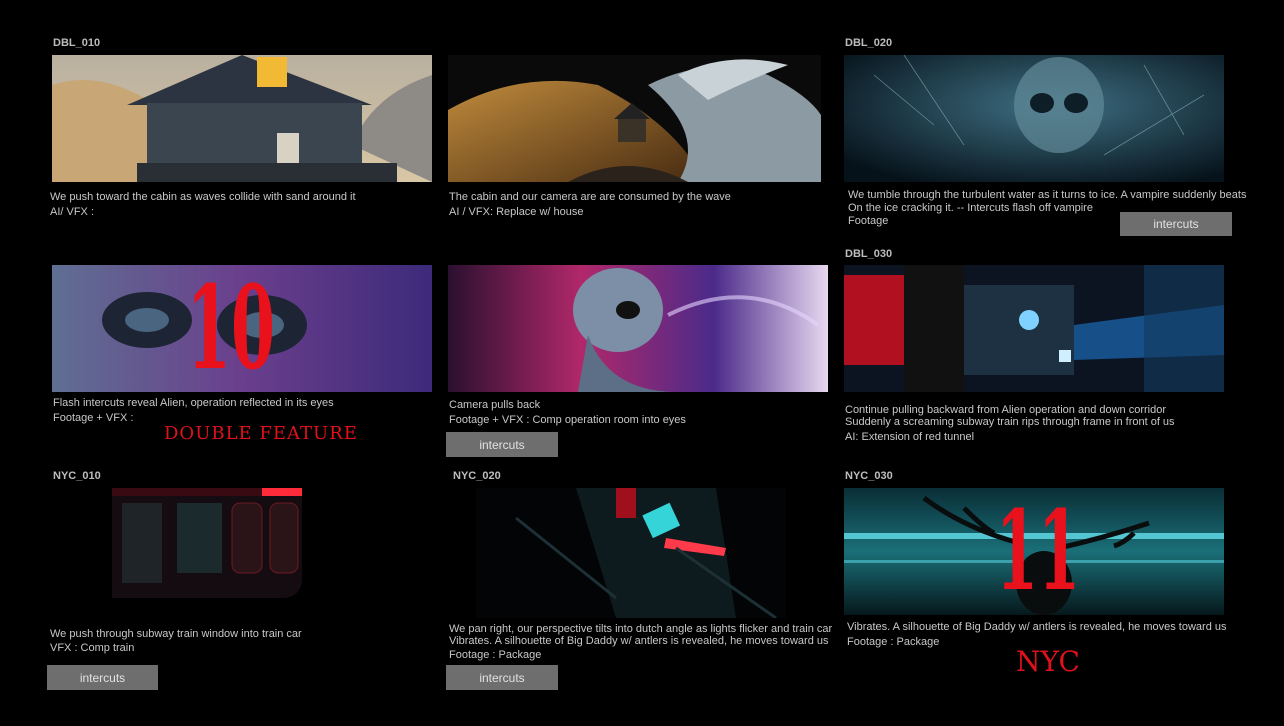  I want to click on thumbnail-corridor, so click(1034, 328).